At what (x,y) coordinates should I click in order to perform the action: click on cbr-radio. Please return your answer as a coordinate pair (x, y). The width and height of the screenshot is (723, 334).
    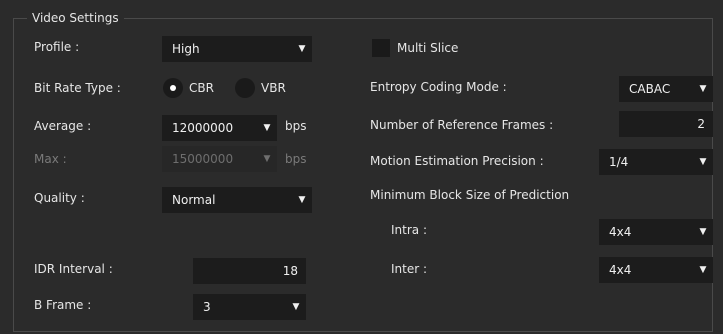
    Looking at the image, I should click on (173, 88).